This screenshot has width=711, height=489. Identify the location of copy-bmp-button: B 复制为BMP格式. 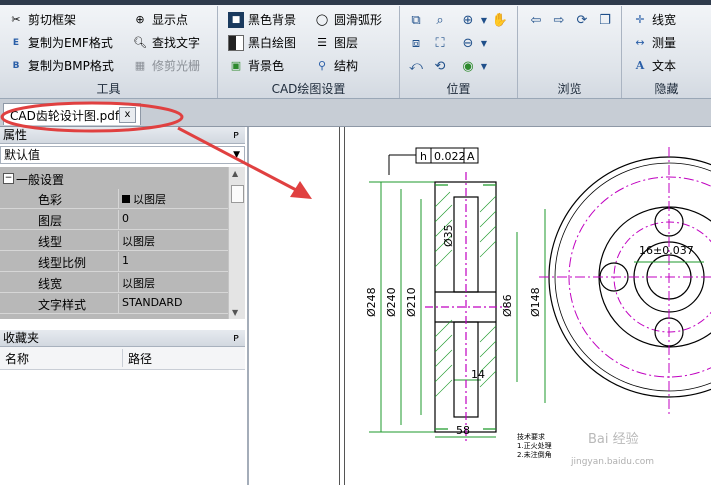
(61, 66).